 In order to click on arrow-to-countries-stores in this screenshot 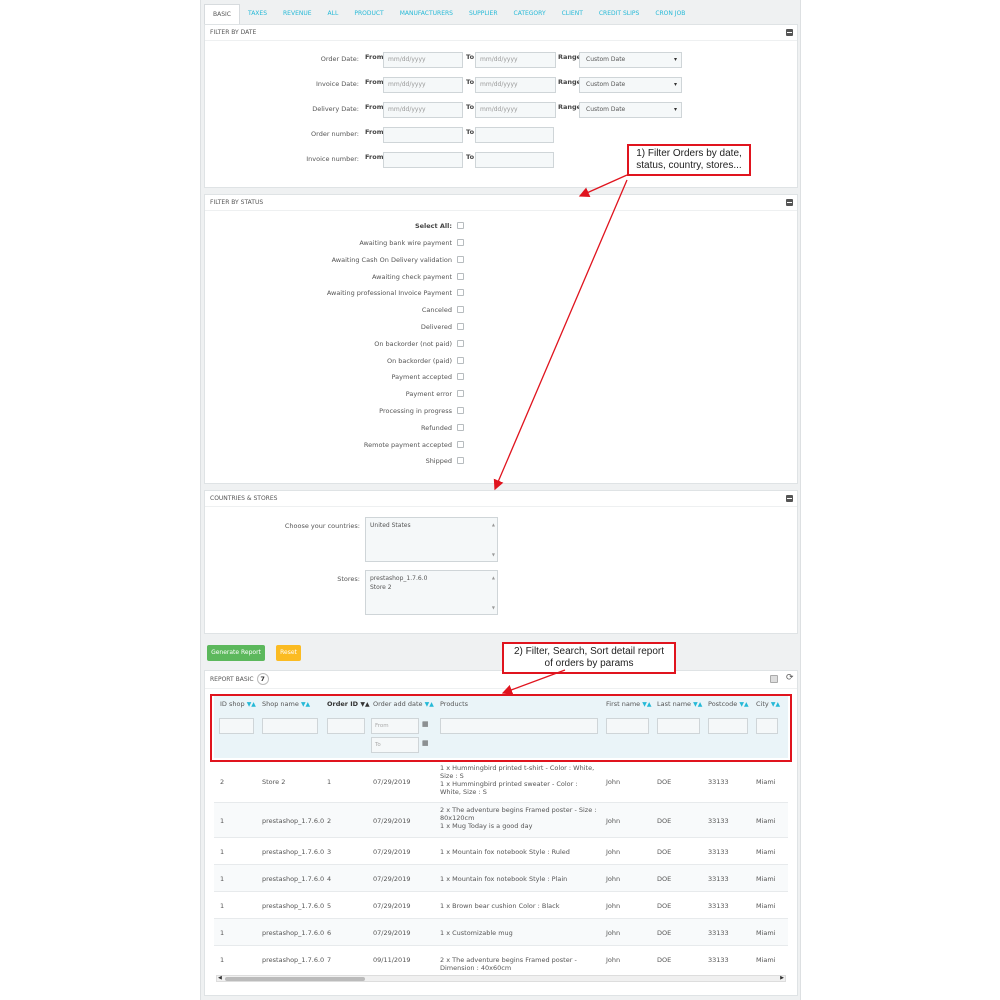, I will do `click(560, 335)`.